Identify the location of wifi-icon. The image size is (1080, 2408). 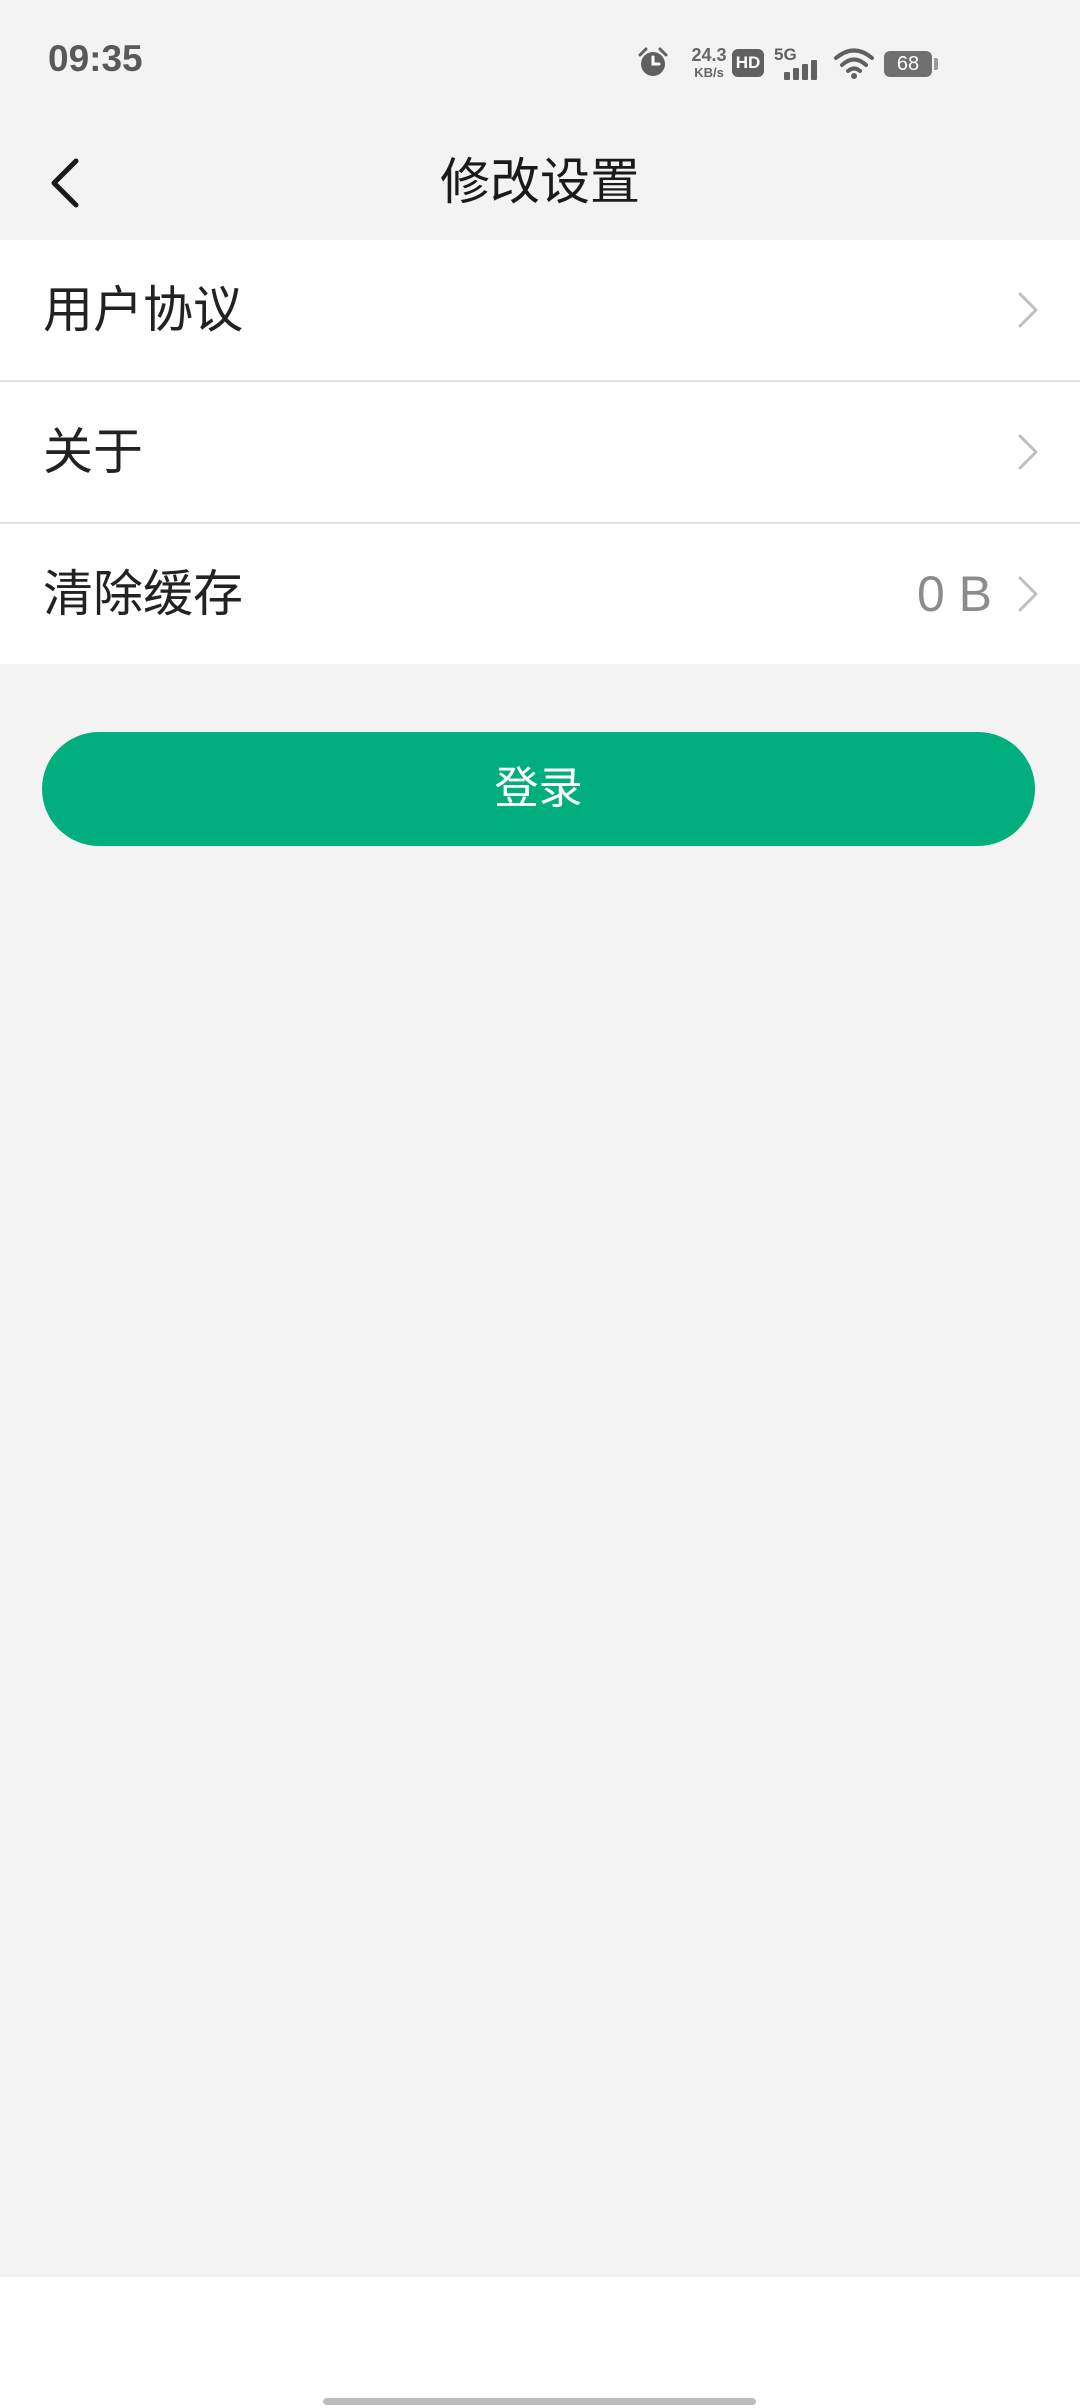
(854, 63).